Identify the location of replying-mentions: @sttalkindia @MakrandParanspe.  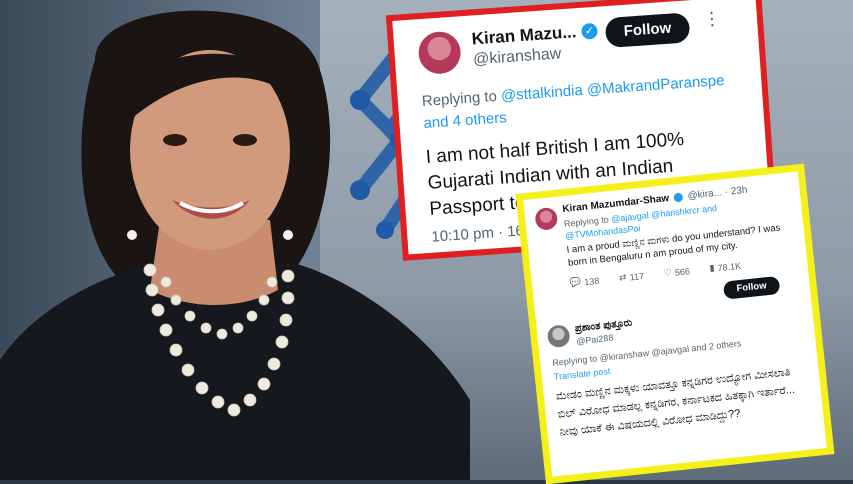
(612, 88).